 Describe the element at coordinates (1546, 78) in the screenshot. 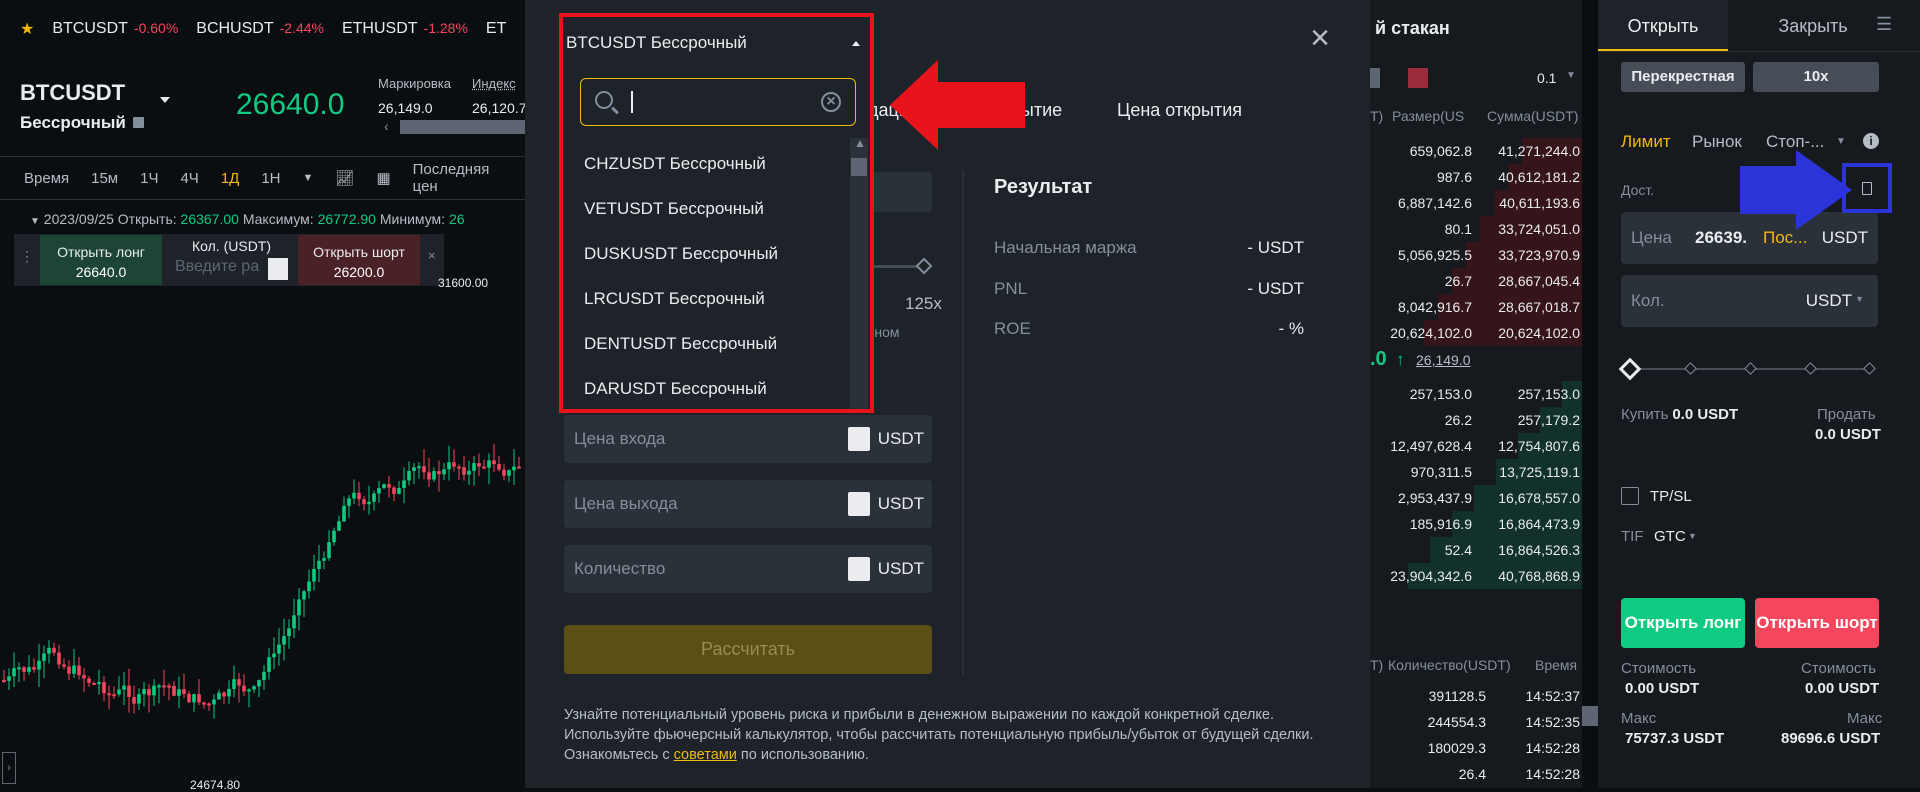

I see `book-step-select: 0.1` at that location.